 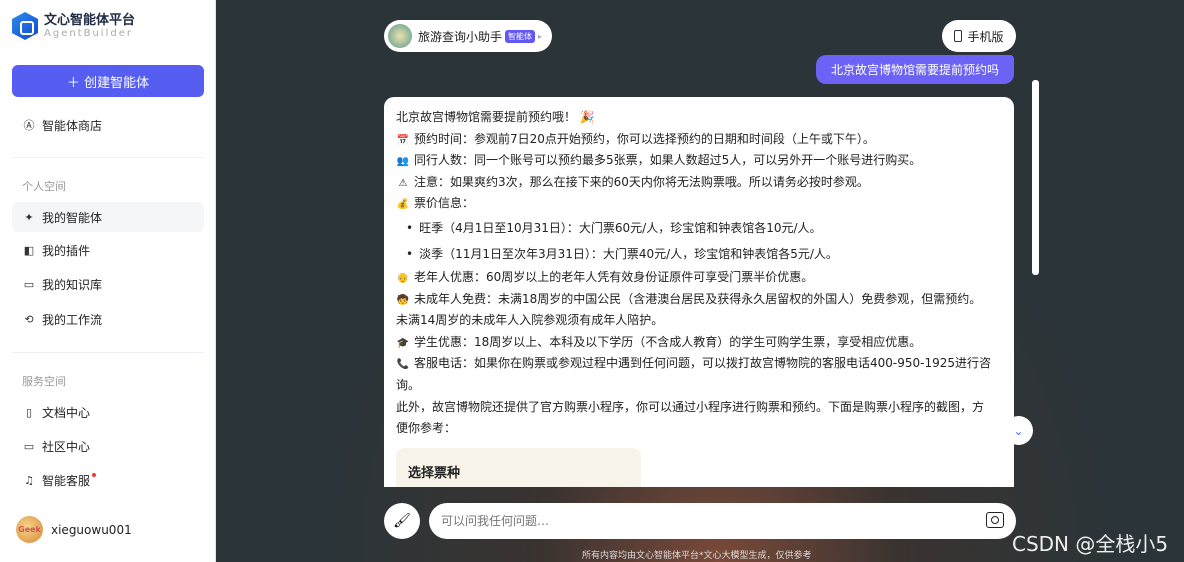 What do you see at coordinates (403, 365) in the screenshot?
I see `phone-icon: 📞` at bounding box center [403, 365].